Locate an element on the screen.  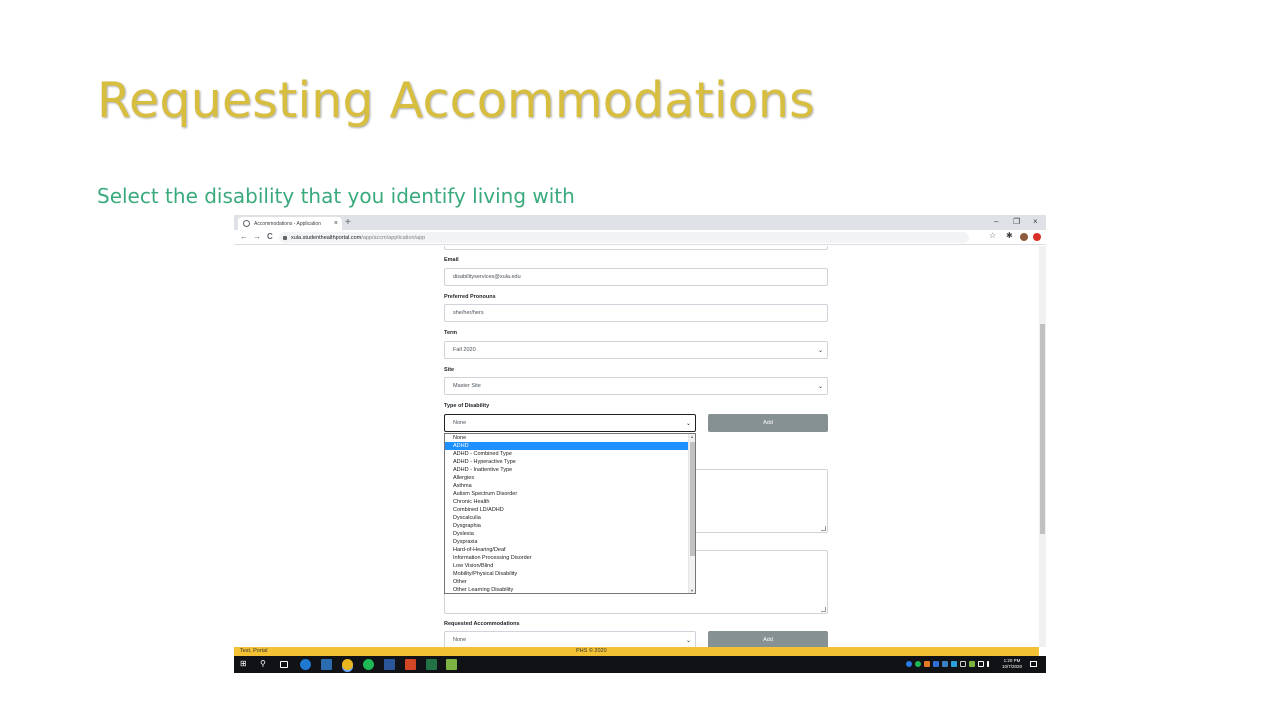
dropdown-option: Autism Spectrum Disorder is located at coordinates (567, 494).